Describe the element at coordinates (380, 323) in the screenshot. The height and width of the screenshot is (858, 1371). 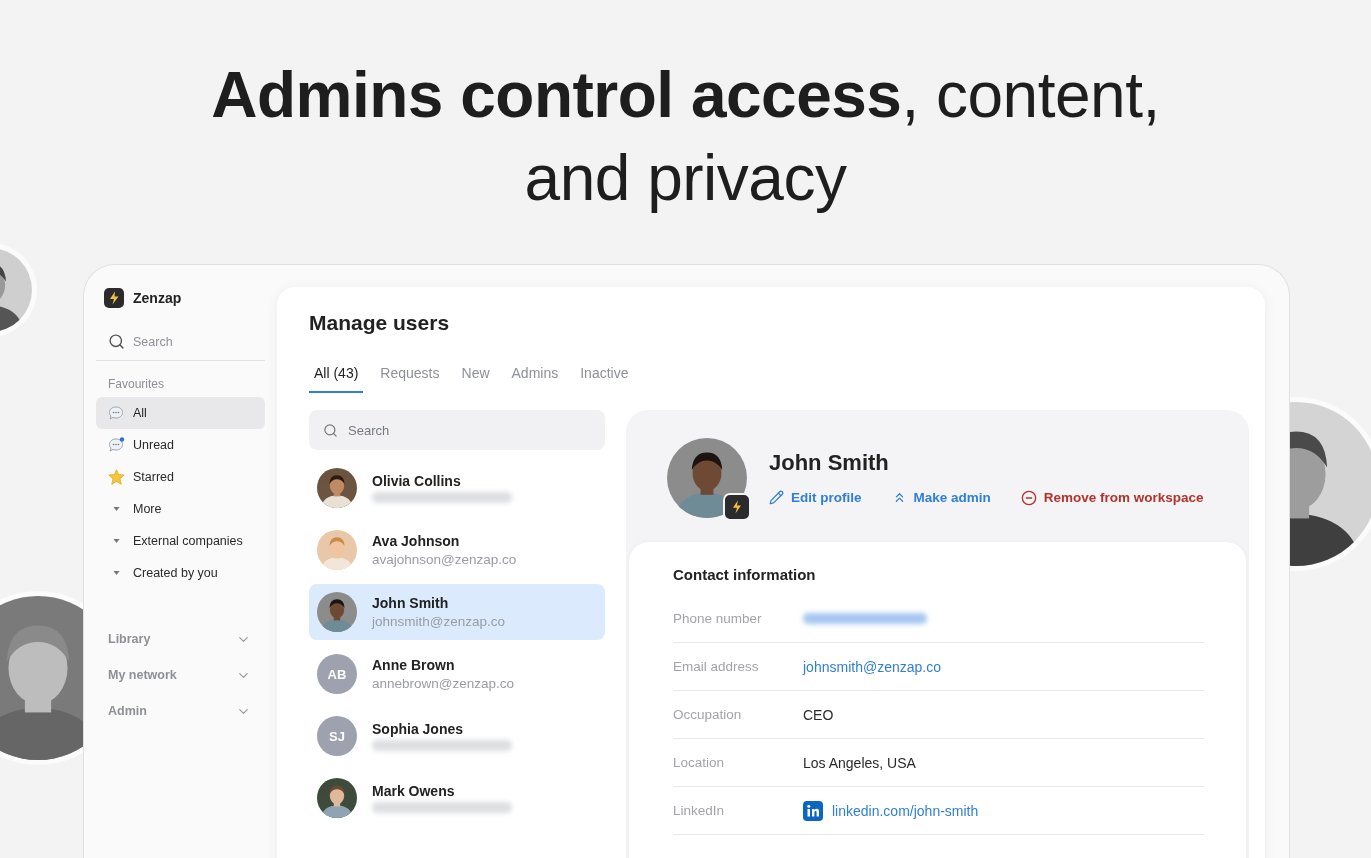
I see `page-title: Manage users` at that location.